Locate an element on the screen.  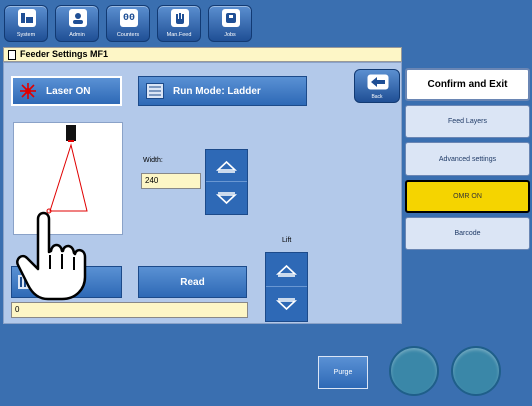
pointer-hand-icon is located at coordinates (54, 255).